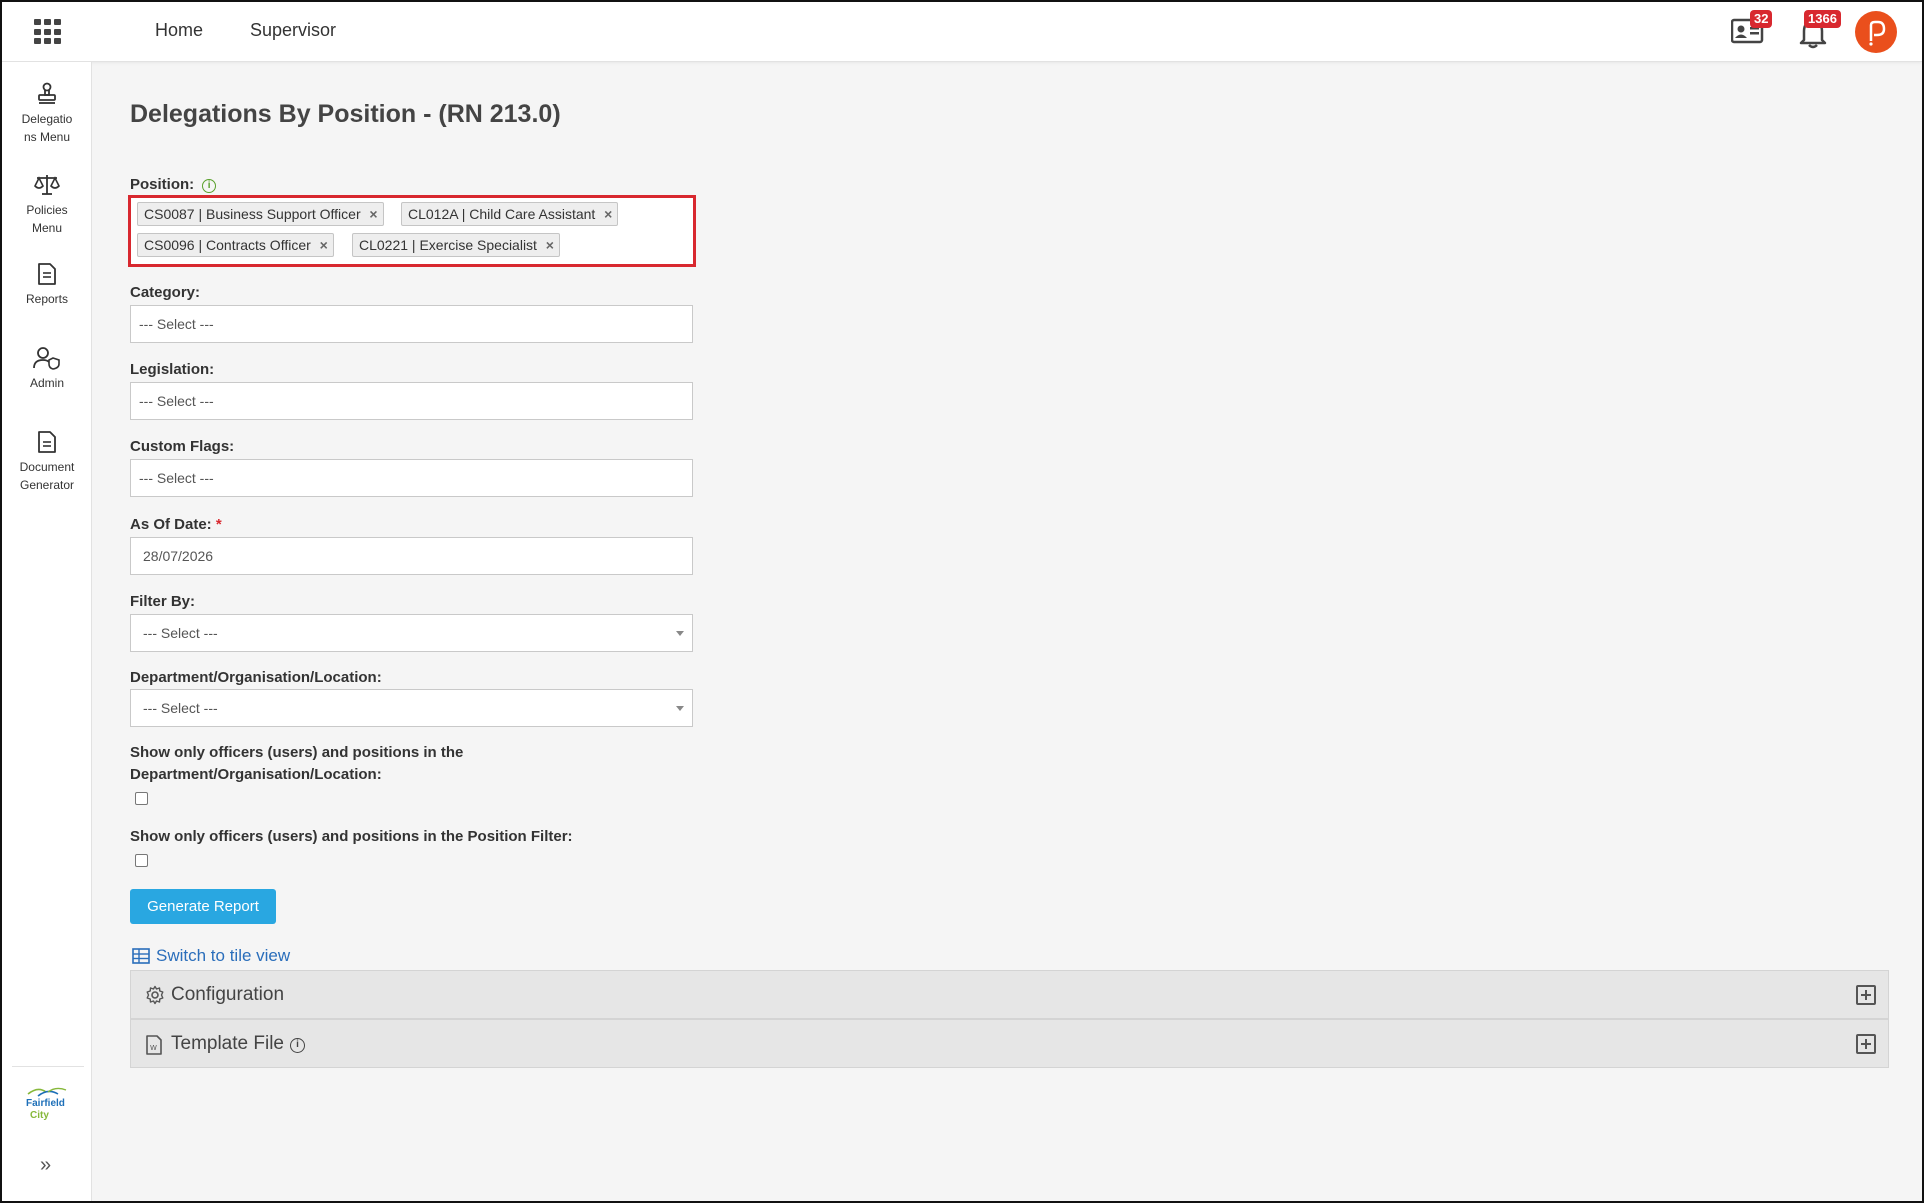 The image size is (1924, 1203). What do you see at coordinates (141, 860) in the screenshot?
I see `show-position-officers-checkbox` at bounding box center [141, 860].